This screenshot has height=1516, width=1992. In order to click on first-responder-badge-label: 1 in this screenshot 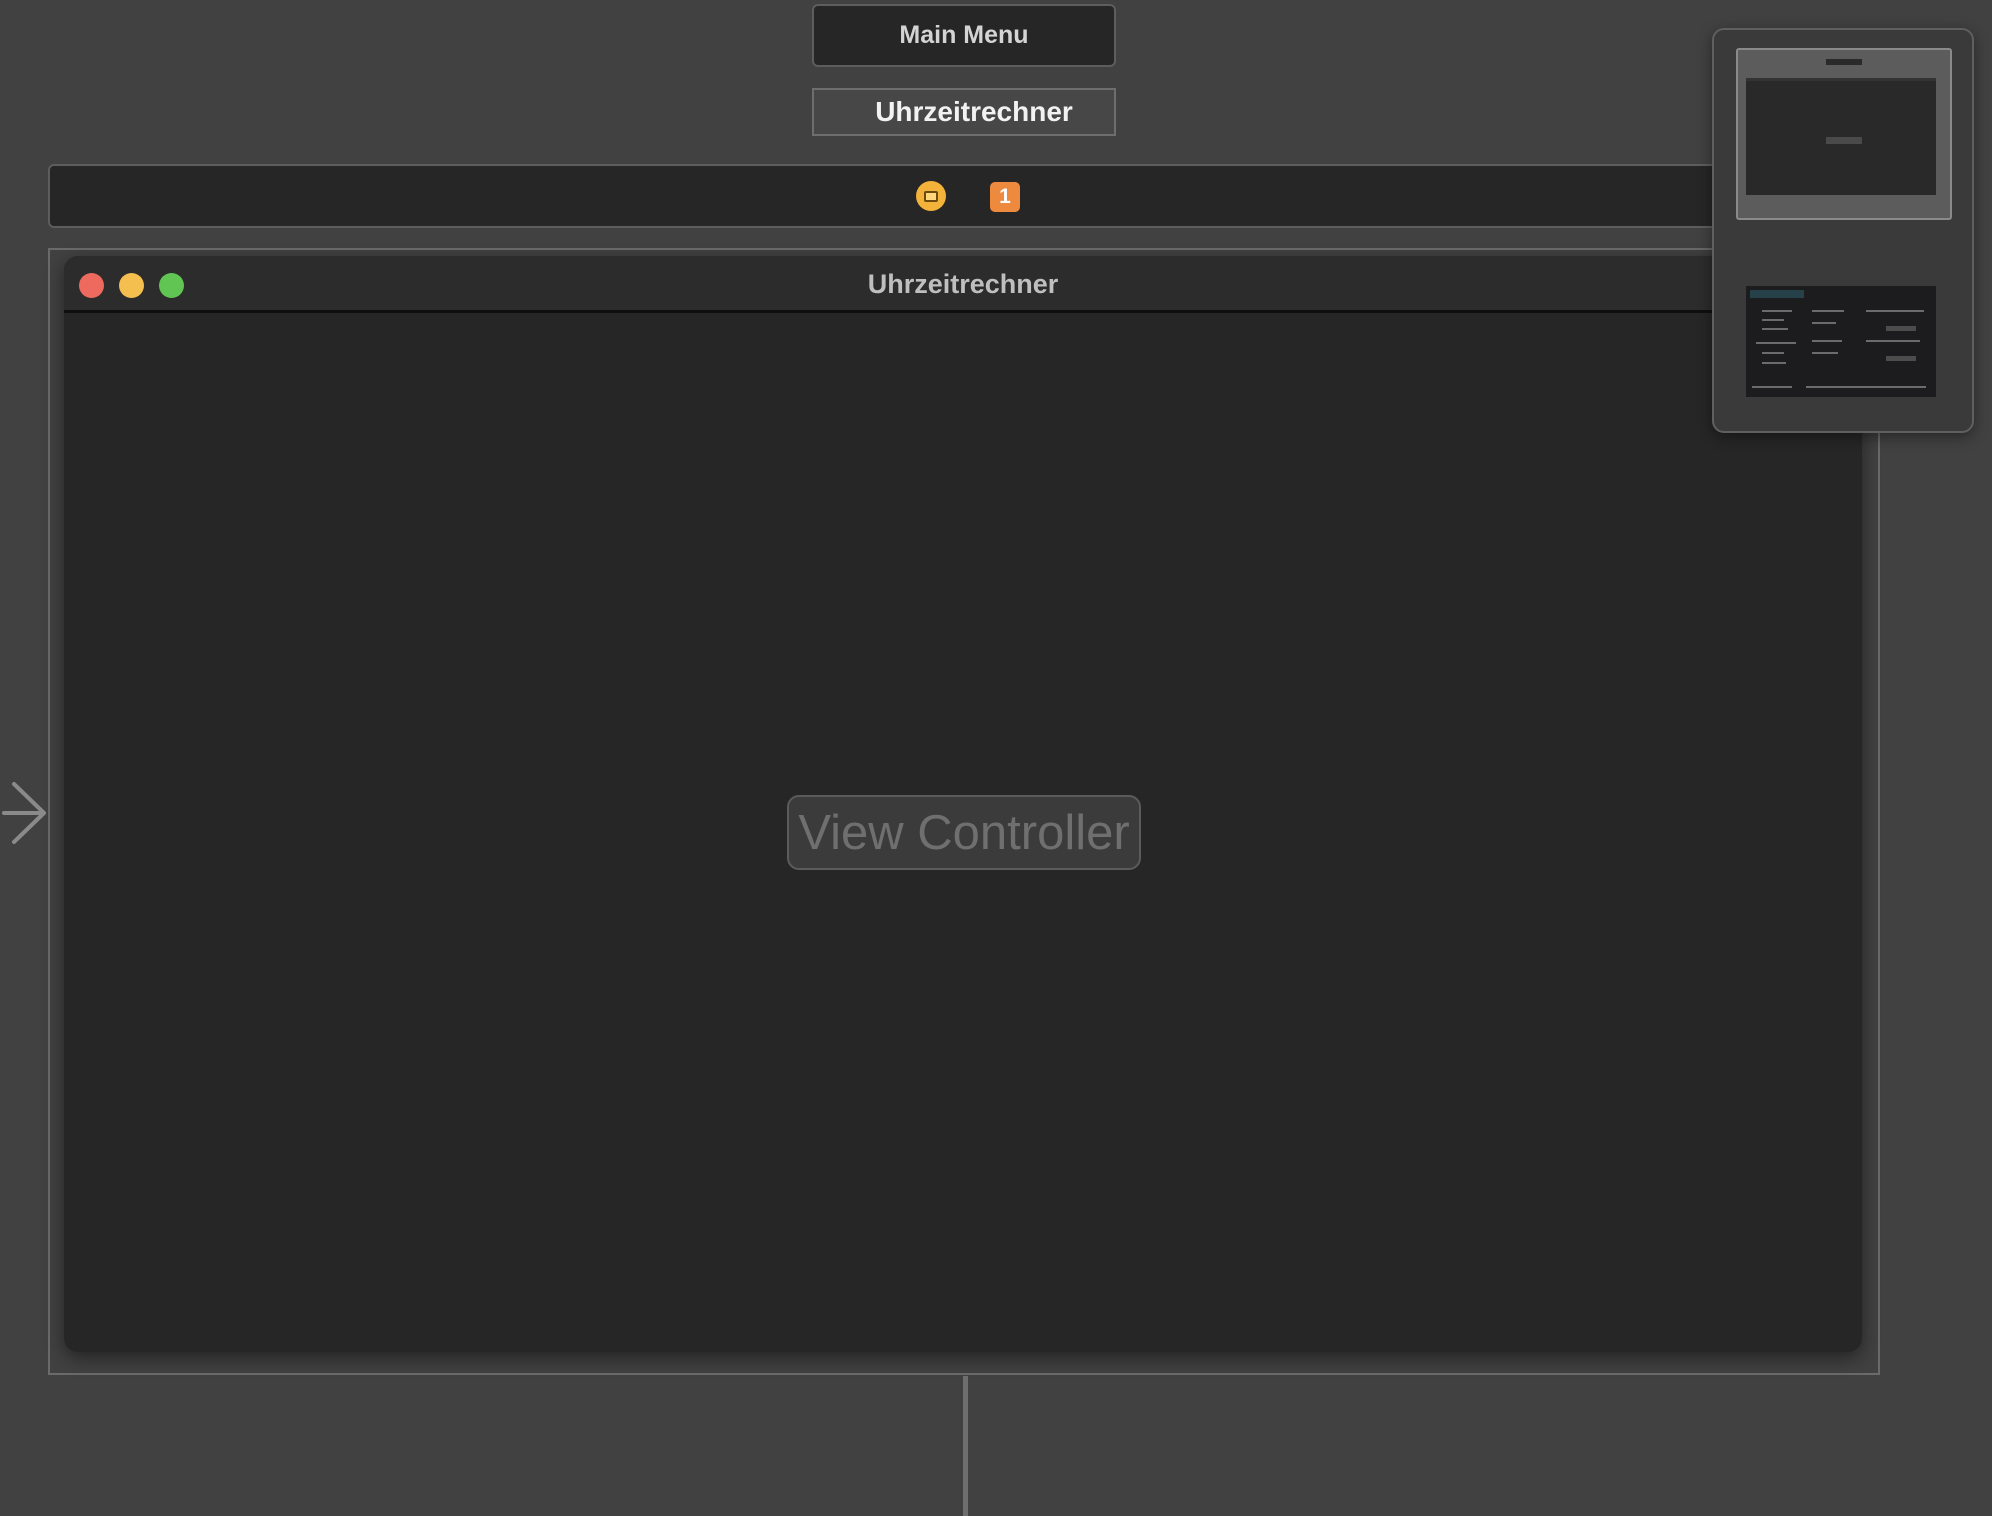, I will do `click(1005, 196)`.